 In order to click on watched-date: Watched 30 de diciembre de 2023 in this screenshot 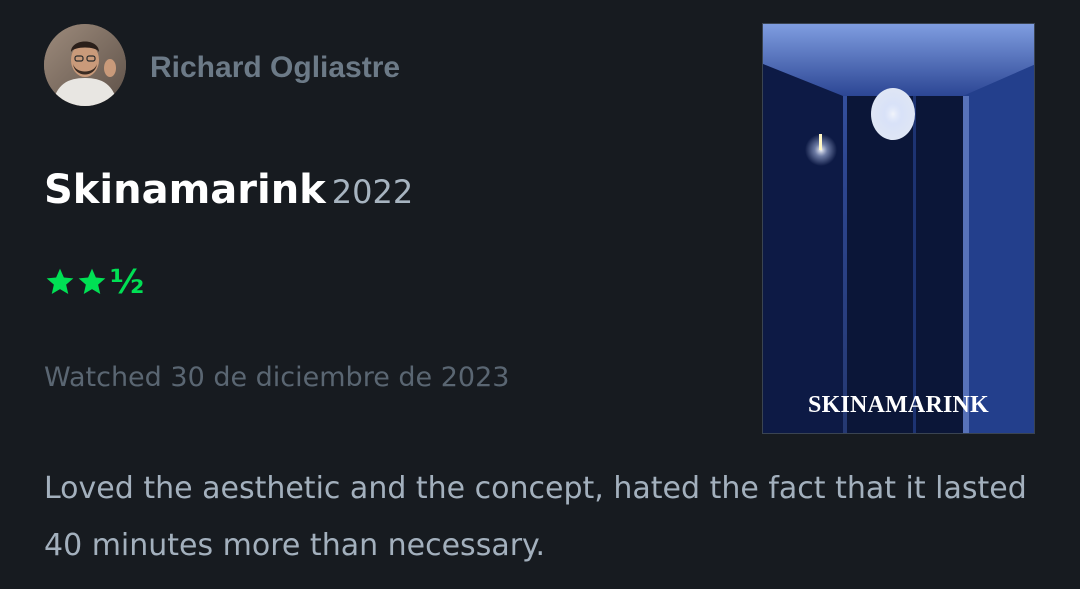, I will do `click(277, 377)`.